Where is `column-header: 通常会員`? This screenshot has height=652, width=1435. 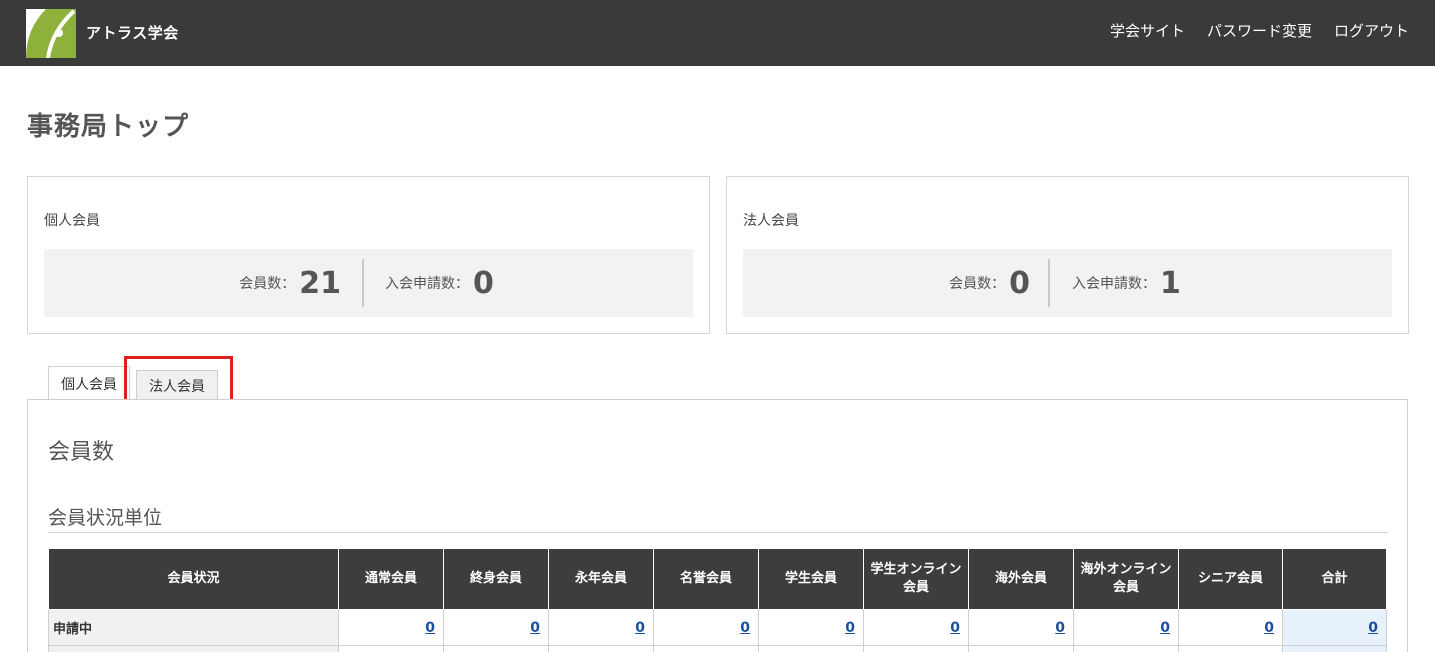
column-header: 通常会員 is located at coordinates (391, 579).